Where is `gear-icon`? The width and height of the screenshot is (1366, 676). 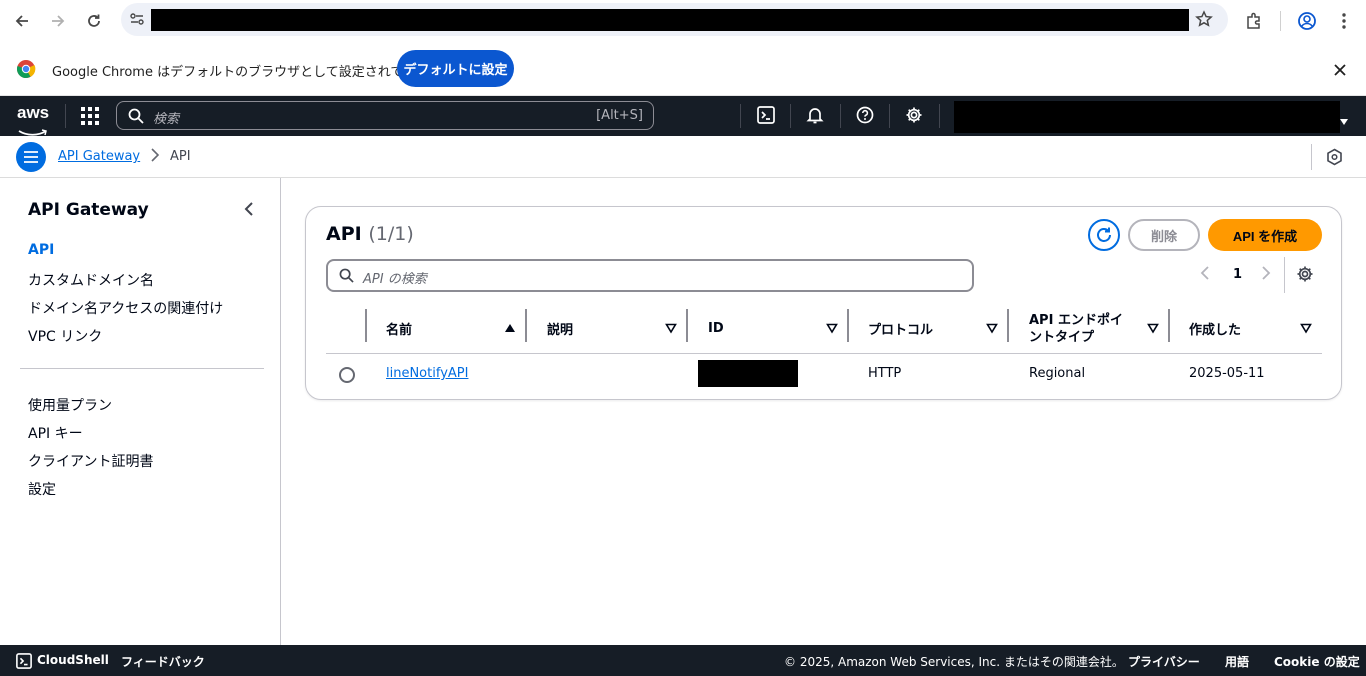 gear-icon is located at coordinates (914, 115).